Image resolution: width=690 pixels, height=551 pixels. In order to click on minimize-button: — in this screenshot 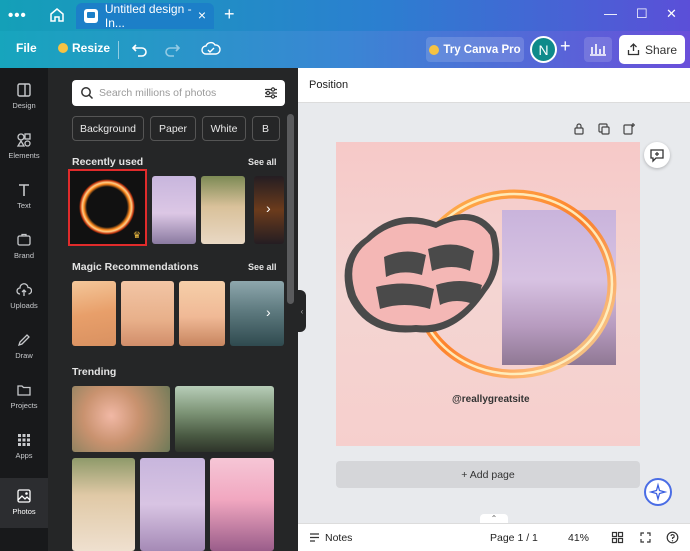, I will do `click(610, 13)`.